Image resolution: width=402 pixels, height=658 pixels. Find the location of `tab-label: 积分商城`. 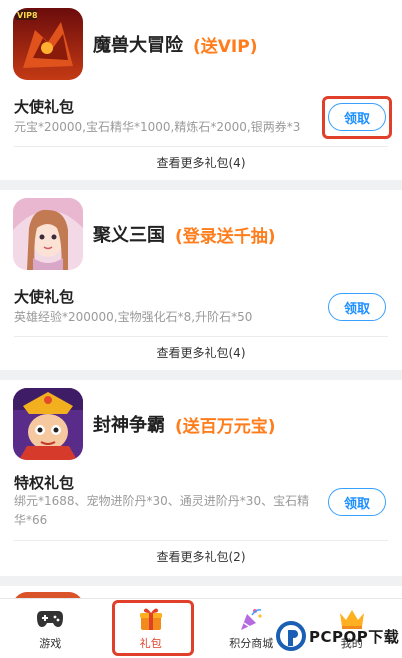

tab-label: 积分商城 is located at coordinates (251, 643).